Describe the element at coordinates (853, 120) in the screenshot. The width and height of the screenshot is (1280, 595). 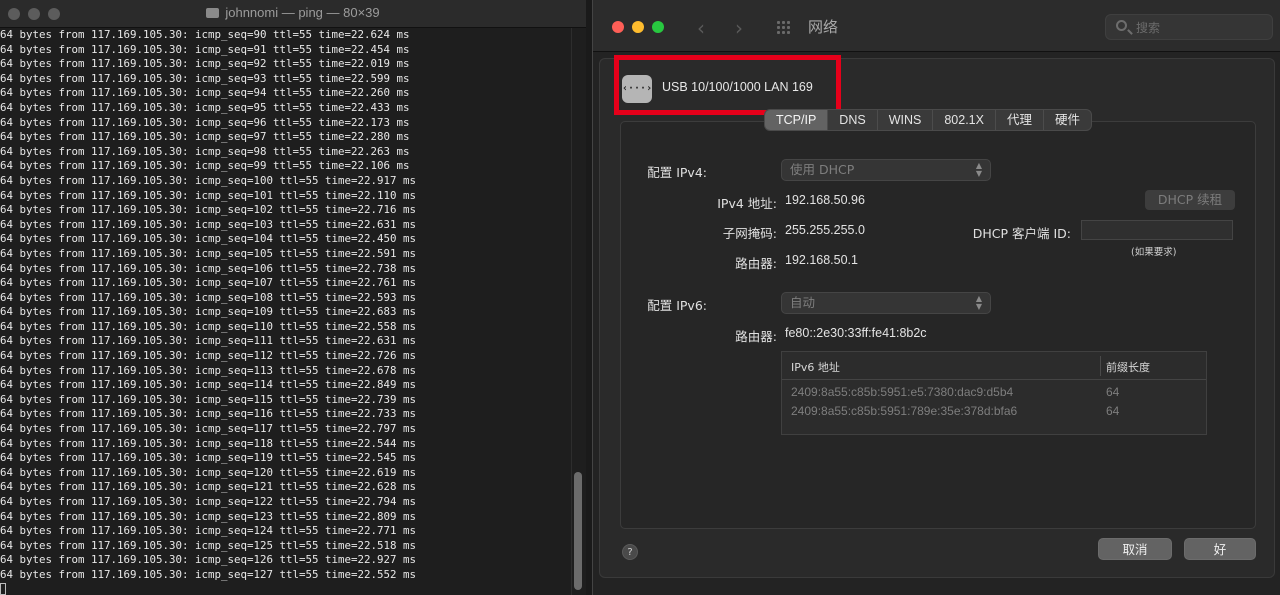
I see `tab-dns: DNS` at that location.